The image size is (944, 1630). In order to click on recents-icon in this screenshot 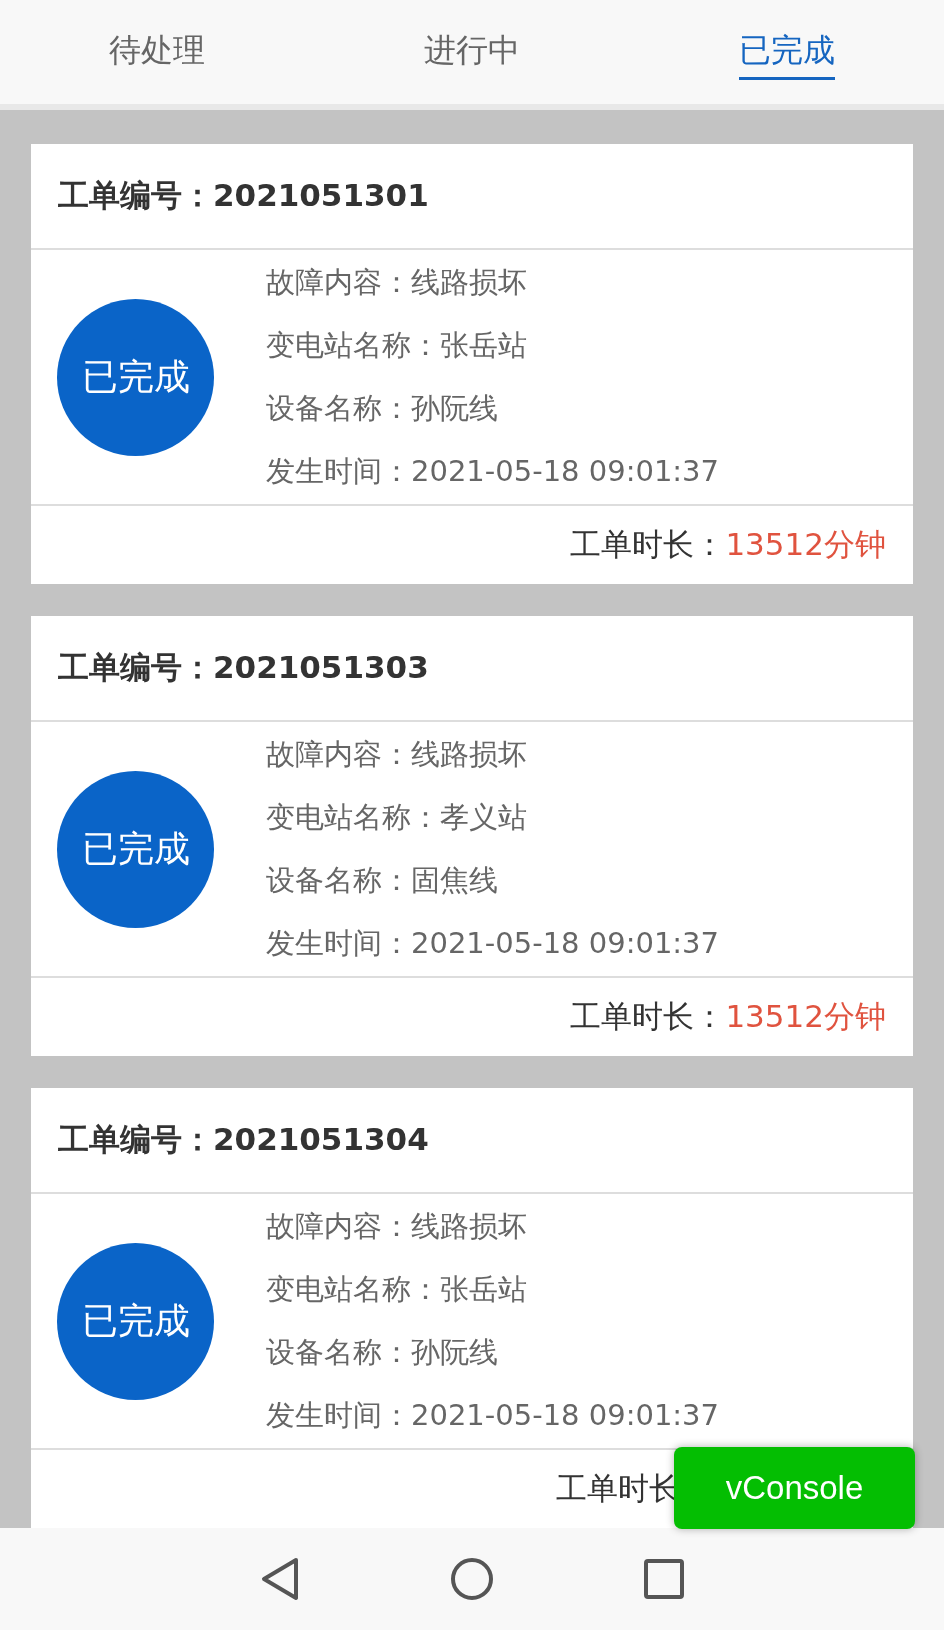, I will do `click(664, 1579)`.